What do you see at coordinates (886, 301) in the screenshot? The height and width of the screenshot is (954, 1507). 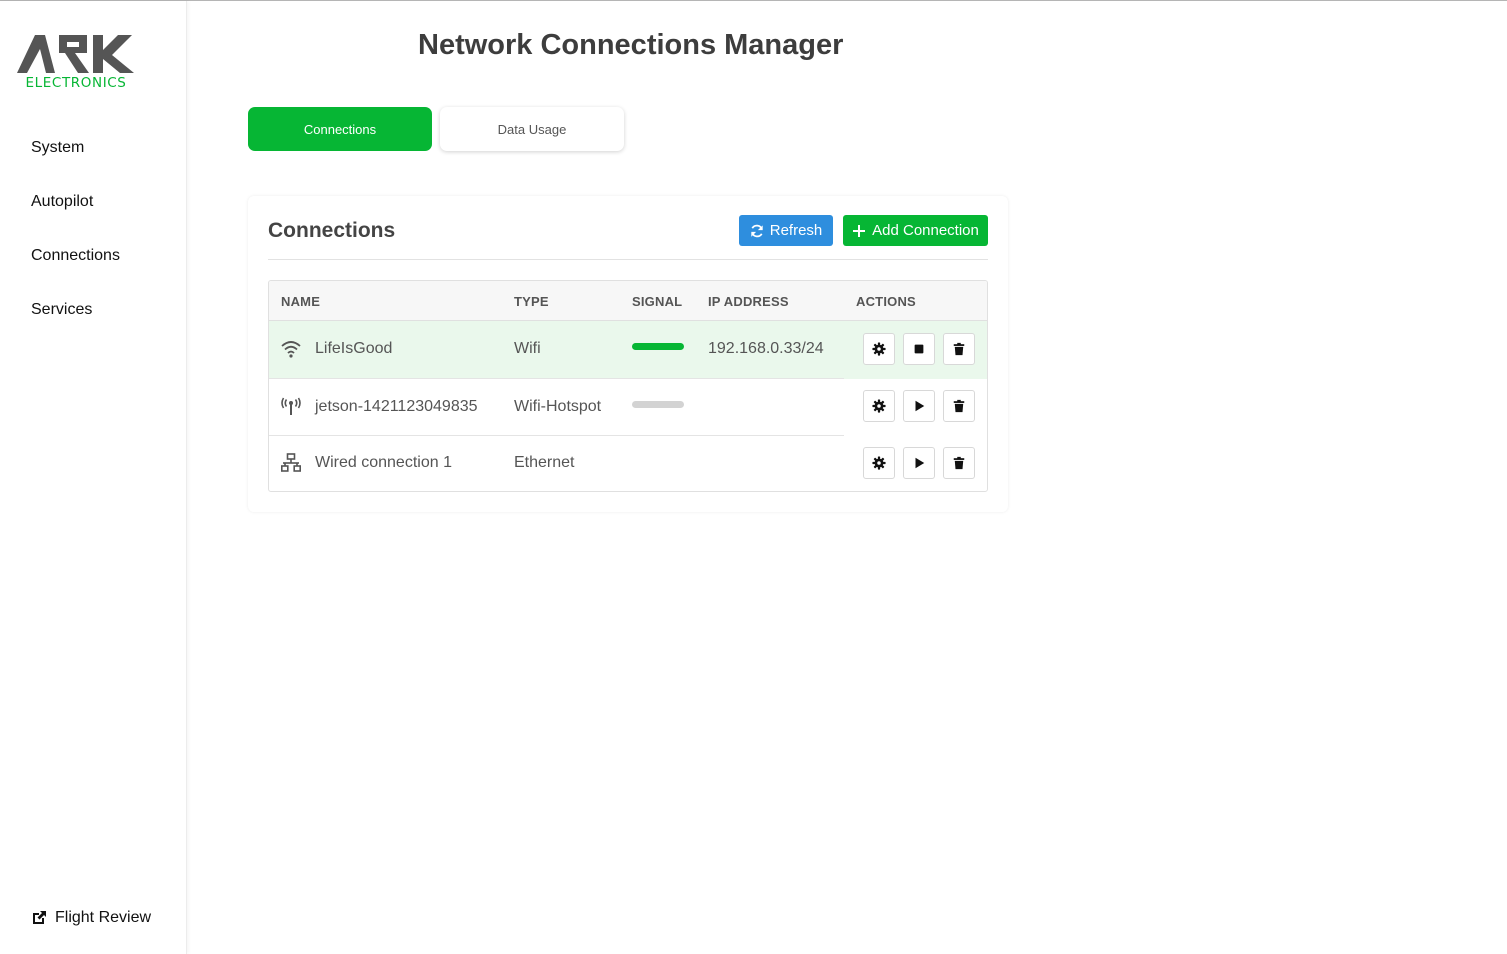 I see `column-header-actions: ACTIONS` at bounding box center [886, 301].